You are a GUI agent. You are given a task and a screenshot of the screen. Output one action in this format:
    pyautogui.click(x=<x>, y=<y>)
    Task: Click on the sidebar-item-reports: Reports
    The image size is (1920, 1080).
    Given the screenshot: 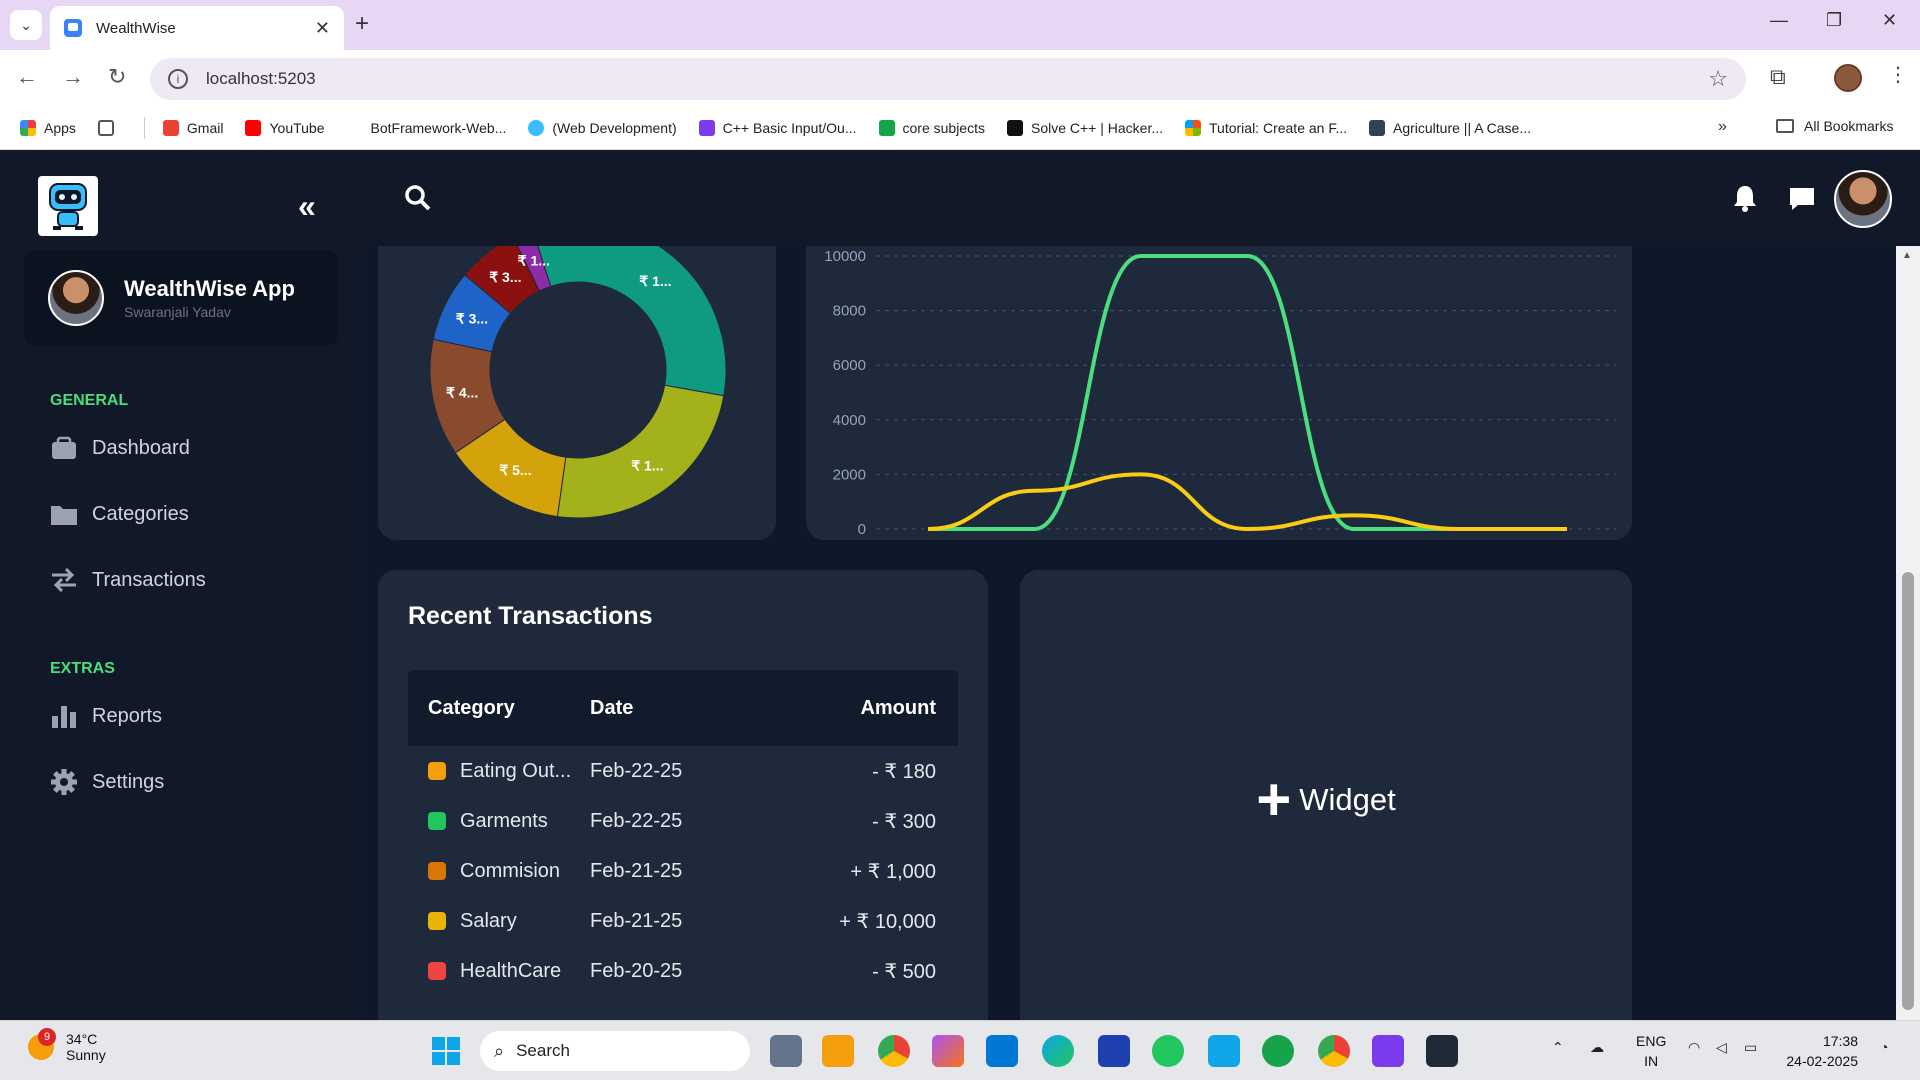 What is the action you would take?
    pyautogui.click(x=106, y=716)
    